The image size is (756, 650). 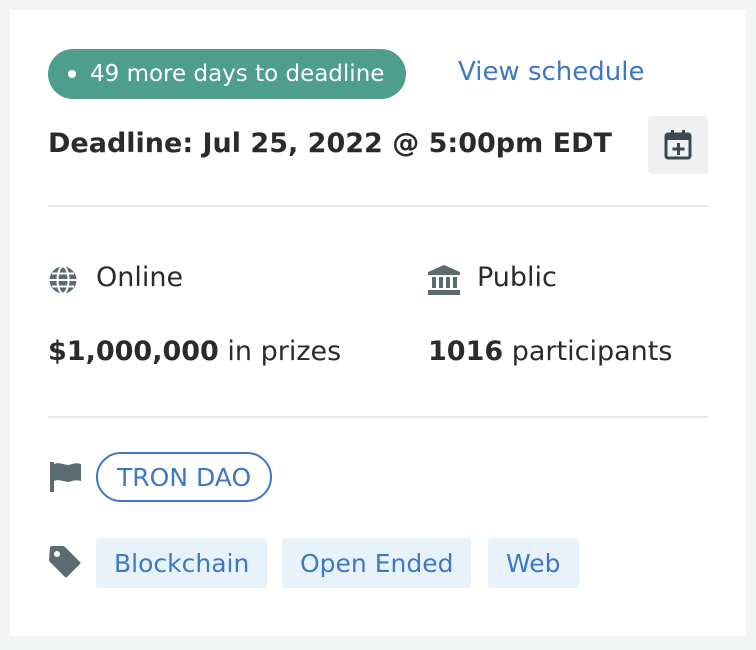 What do you see at coordinates (377, 563) in the screenshot?
I see `theme-tag-open-ended: Open Ended` at bounding box center [377, 563].